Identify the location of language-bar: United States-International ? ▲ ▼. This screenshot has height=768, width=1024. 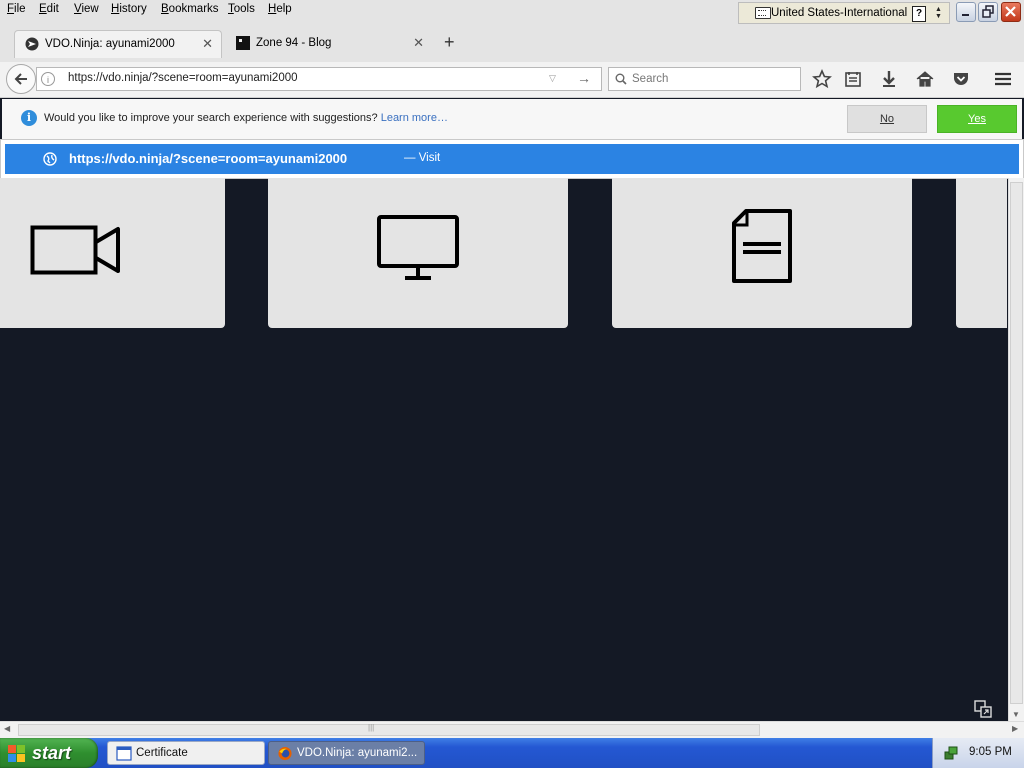
(844, 13).